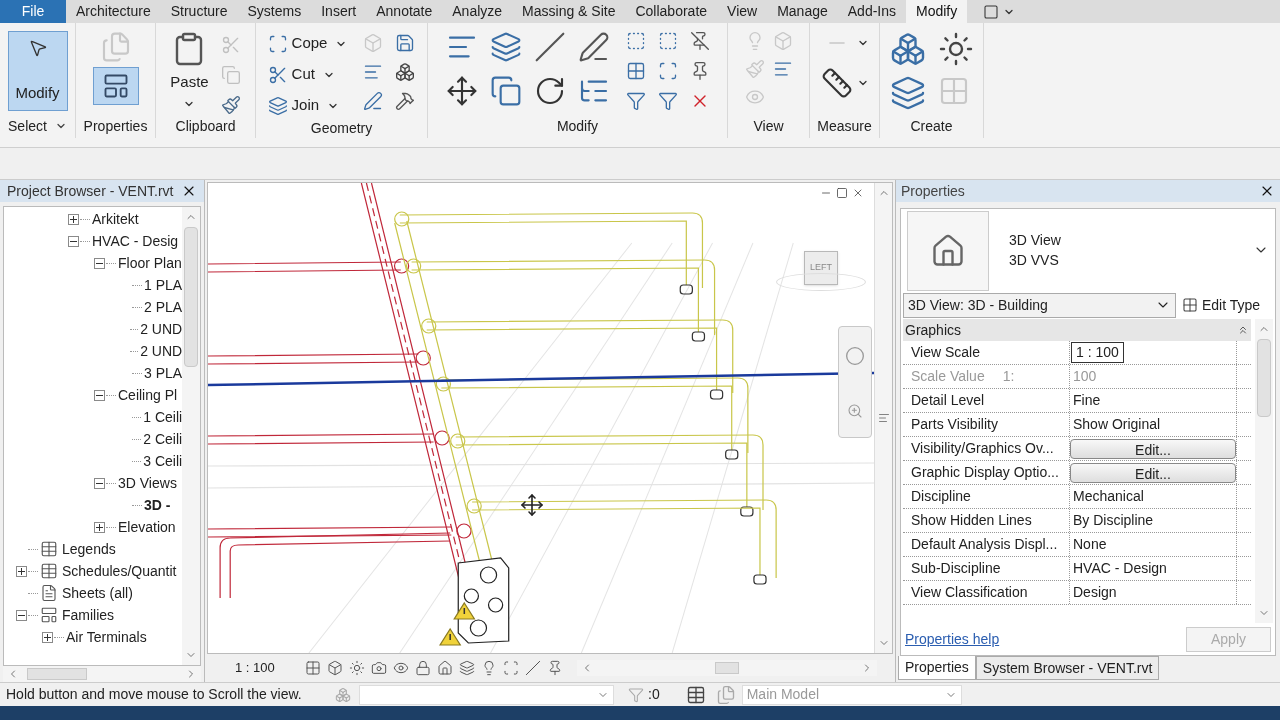 The width and height of the screenshot is (1280, 720). What do you see at coordinates (1095, 592) in the screenshot?
I see `property-value: Design` at bounding box center [1095, 592].